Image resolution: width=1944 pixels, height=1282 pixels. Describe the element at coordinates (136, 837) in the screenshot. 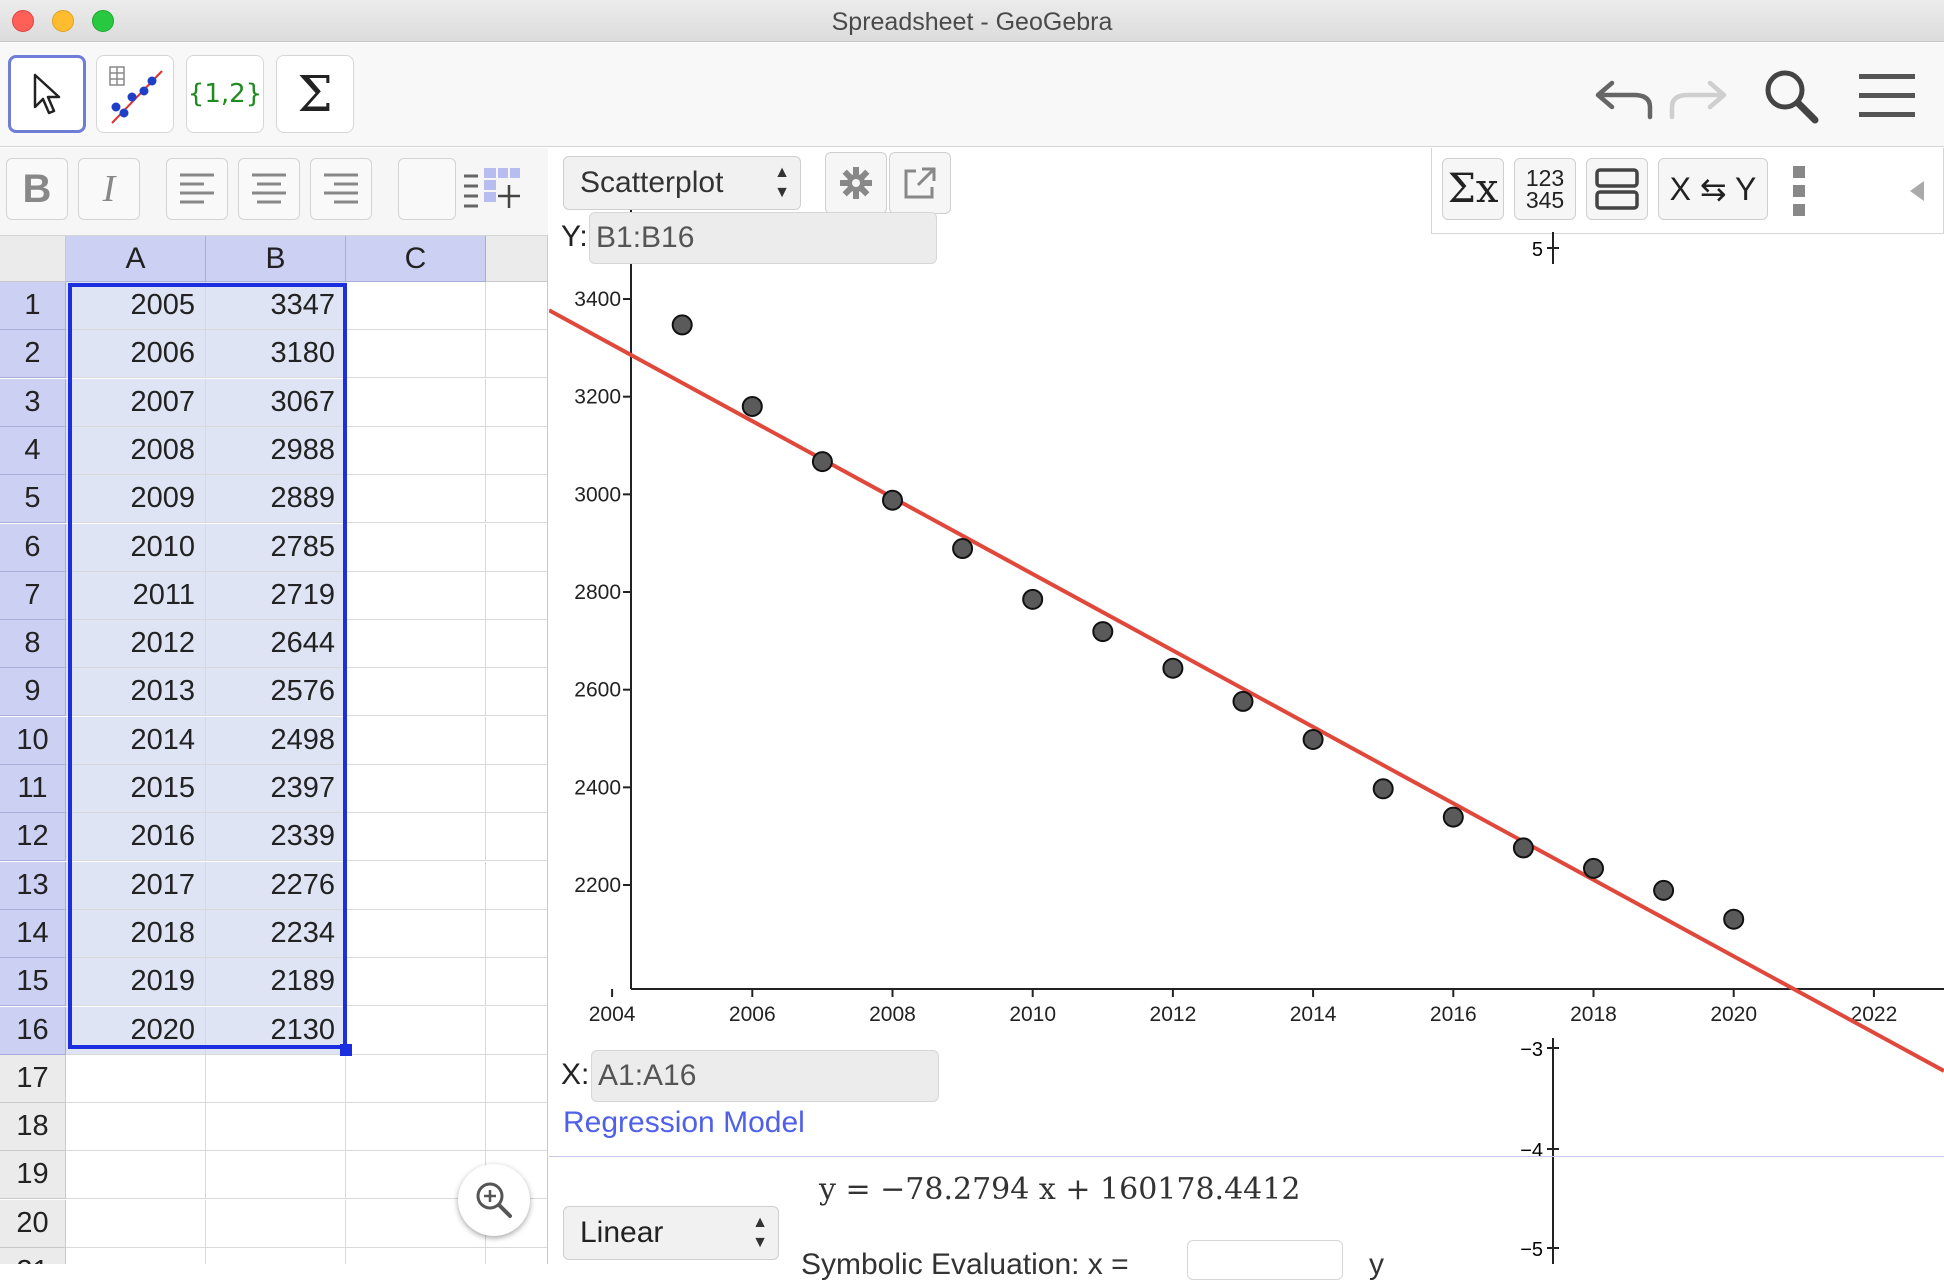

I see `cell-a: 2016` at that location.